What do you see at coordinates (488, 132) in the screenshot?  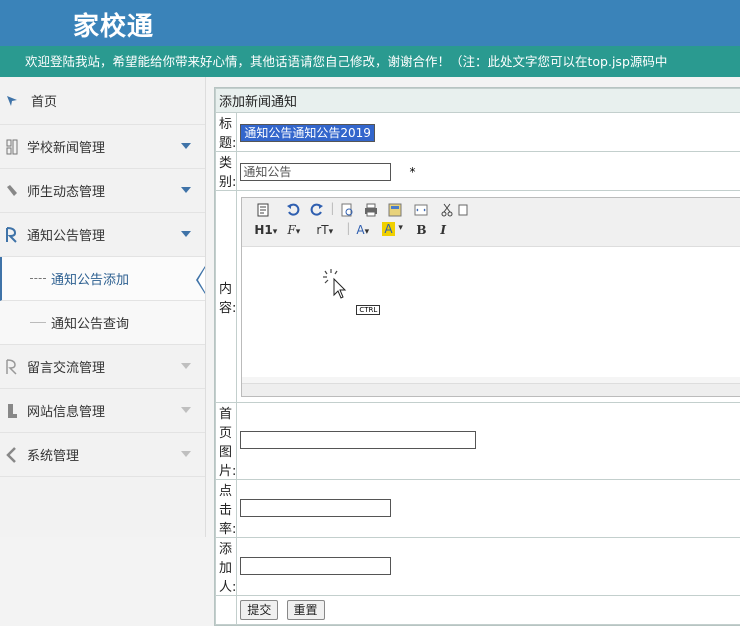 I see `title-cell: 通知公告通知公告2019` at bounding box center [488, 132].